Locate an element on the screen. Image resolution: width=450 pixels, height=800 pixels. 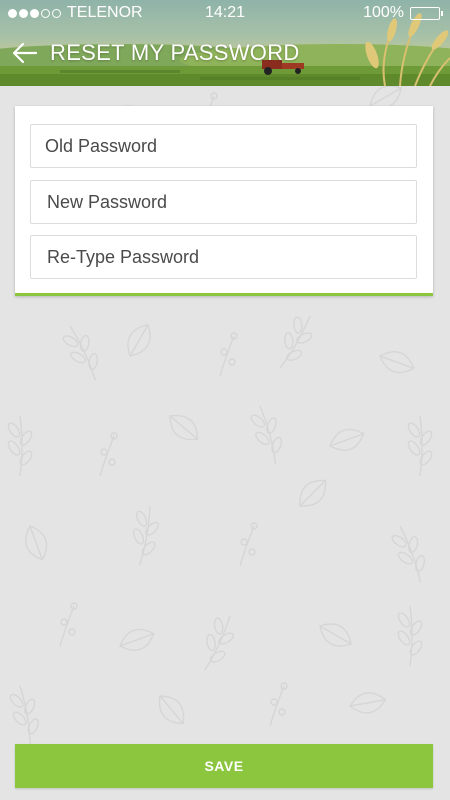
page-title: RESET MY PASSWORD is located at coordinates (175, 52).